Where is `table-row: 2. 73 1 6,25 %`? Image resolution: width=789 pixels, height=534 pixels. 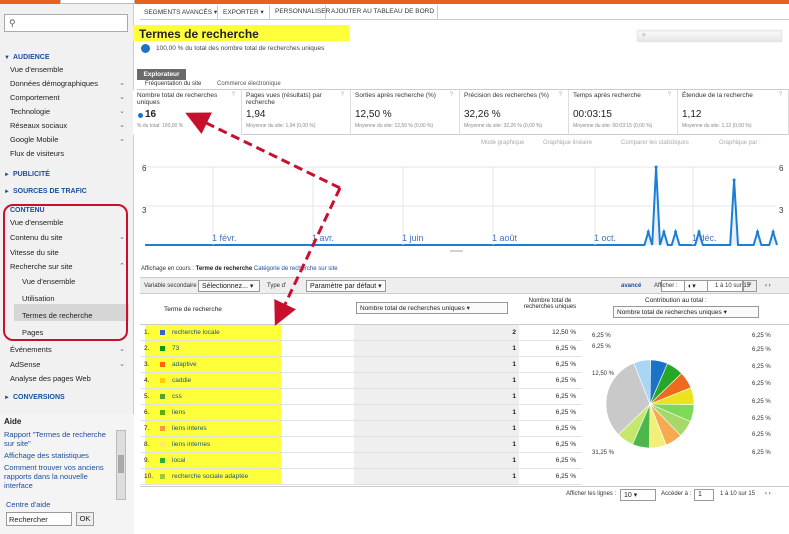
table-row: 2. 73 1 6,25 % is located at coordinates (361, 349).